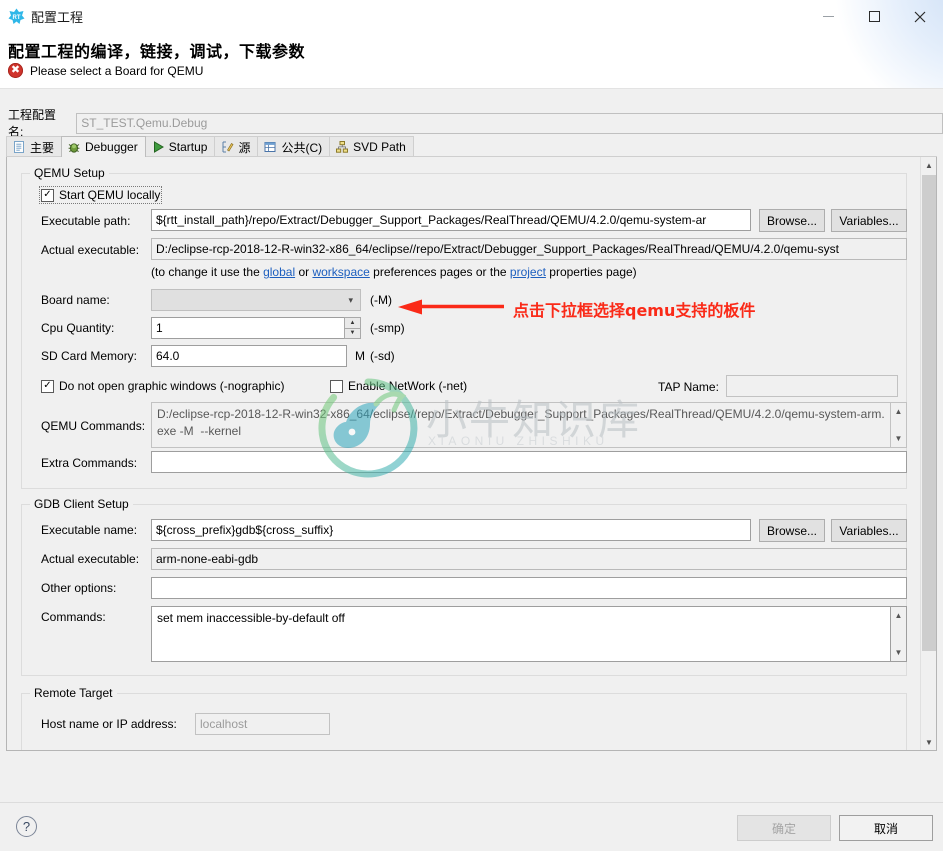 This screenshot has height=851, width=943. What do you see at coordinates (898, 615) in the screenshot?
I see `gdb-commands-scroll-up: ▲` at bounding box center [898, 615].